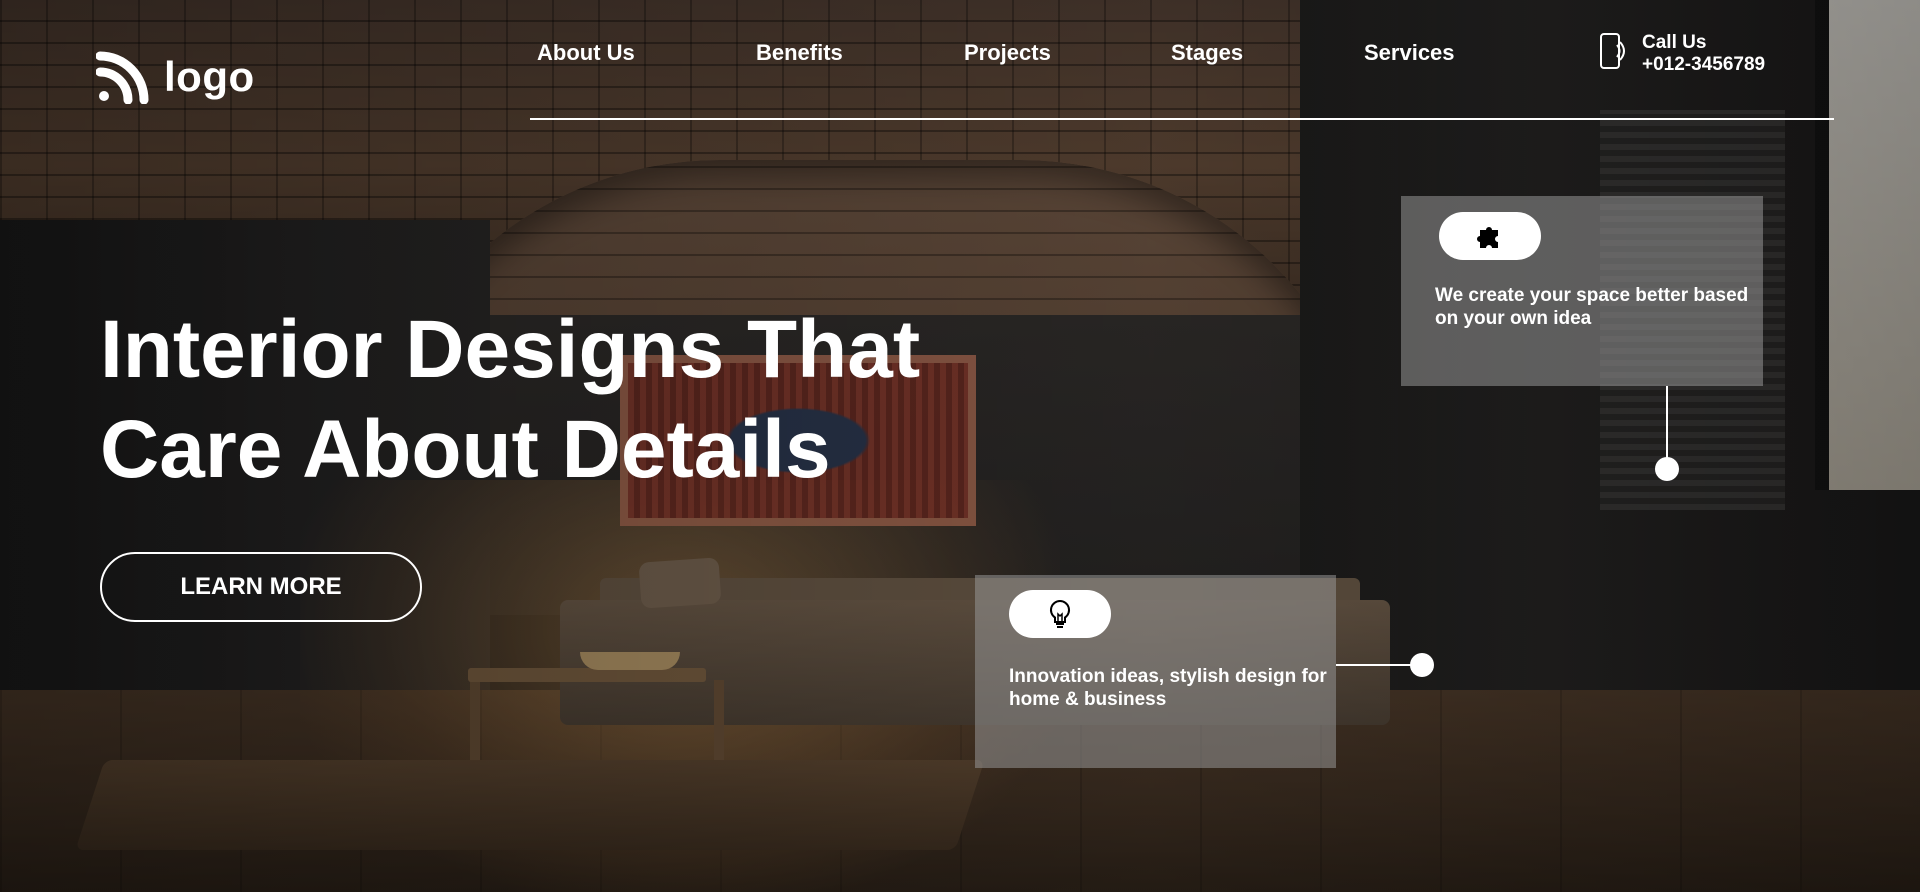 This screenshot has width=1920, height=892. Describe the element at coordinates (122, 77) in the screenshot. I see `wifi-icon` at that location.